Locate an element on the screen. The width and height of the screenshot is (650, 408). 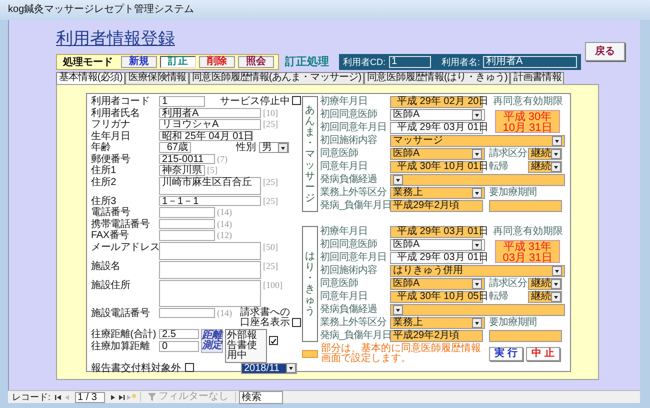
field-label: 施設電話番号 is located at coordinates (121, 313).